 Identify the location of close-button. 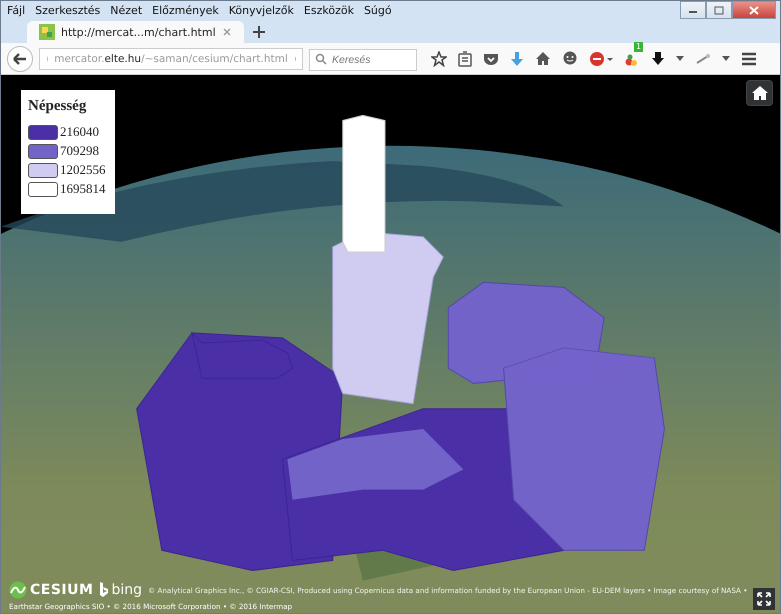
(754, 10).